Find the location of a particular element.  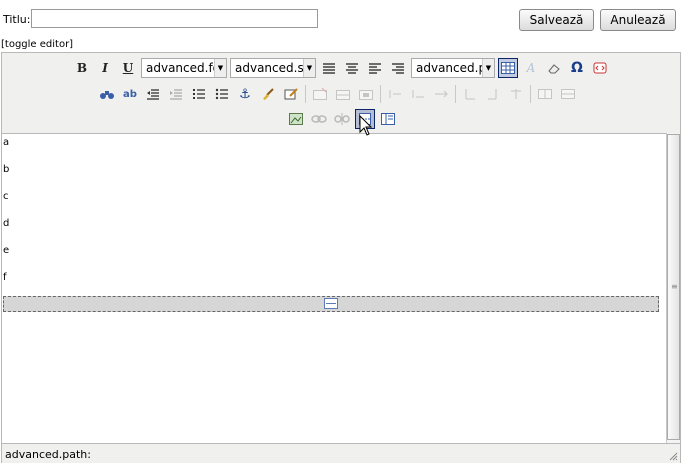

row-props-button is located at coordinates (343, 94).